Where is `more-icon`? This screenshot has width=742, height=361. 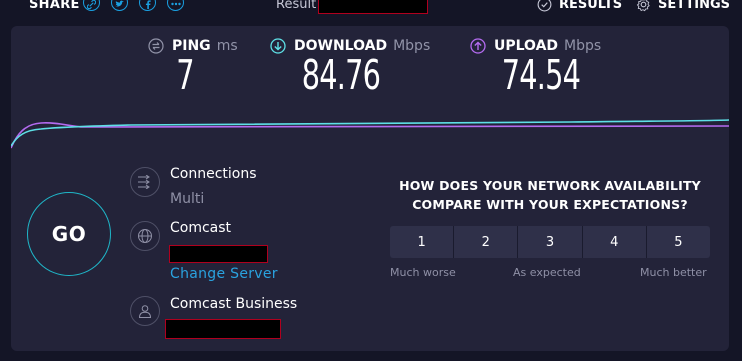
more-icon is located at coordinates (175, 5).